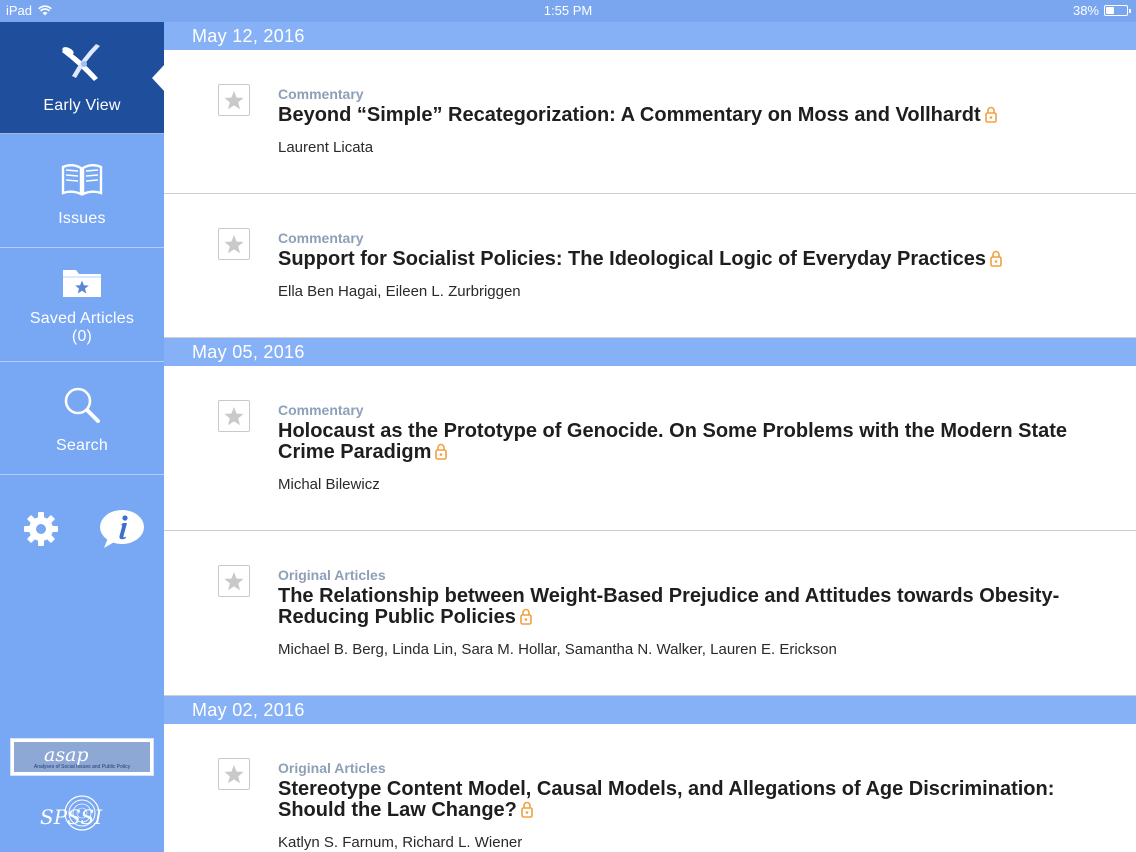 Image resolution: width=1136 pixels, height=852 pixels. What do you see at coordinates (82, 305) in the screenshot?
I see `sidebar-item-saved-articles: Saved Articles (0)` at bounding box center [82, 305].